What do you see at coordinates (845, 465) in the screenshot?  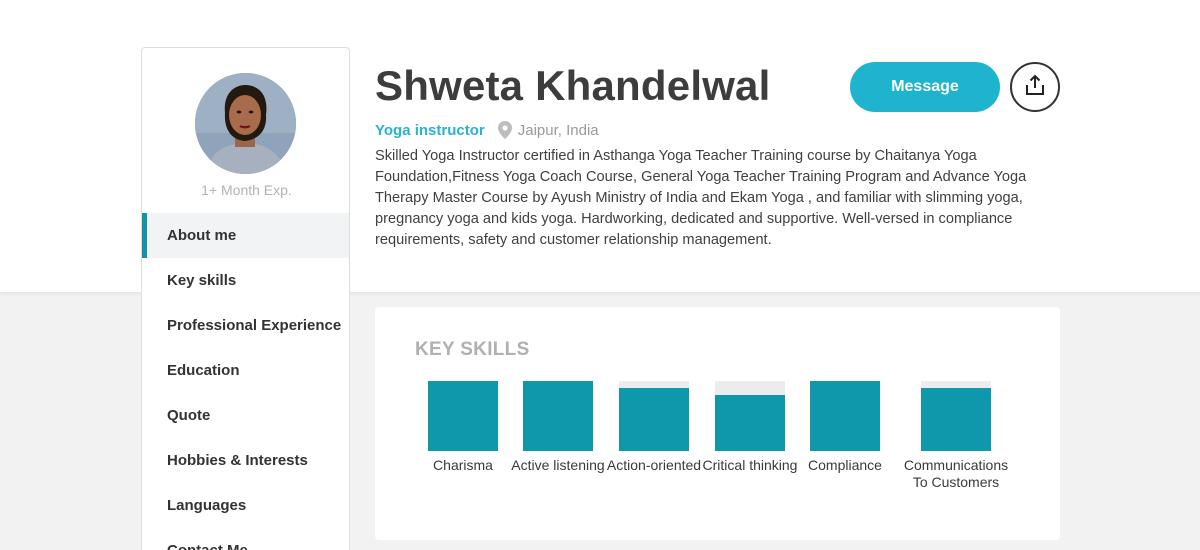 I see `skill-label: Compliance` at bounding box center [845, 465].